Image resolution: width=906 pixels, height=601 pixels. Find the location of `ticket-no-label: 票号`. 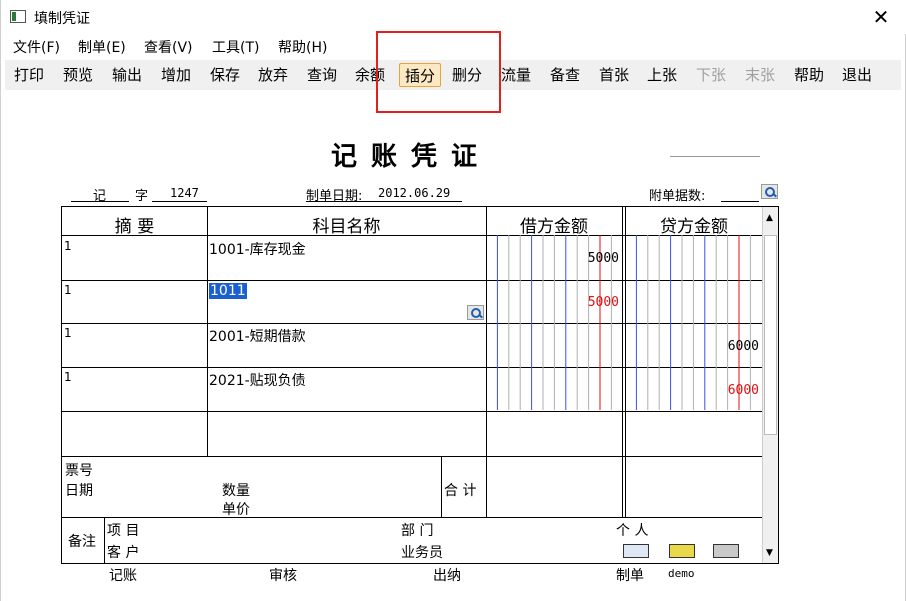

ticket-no-label: 票号 is located at coordinates (79, 471).